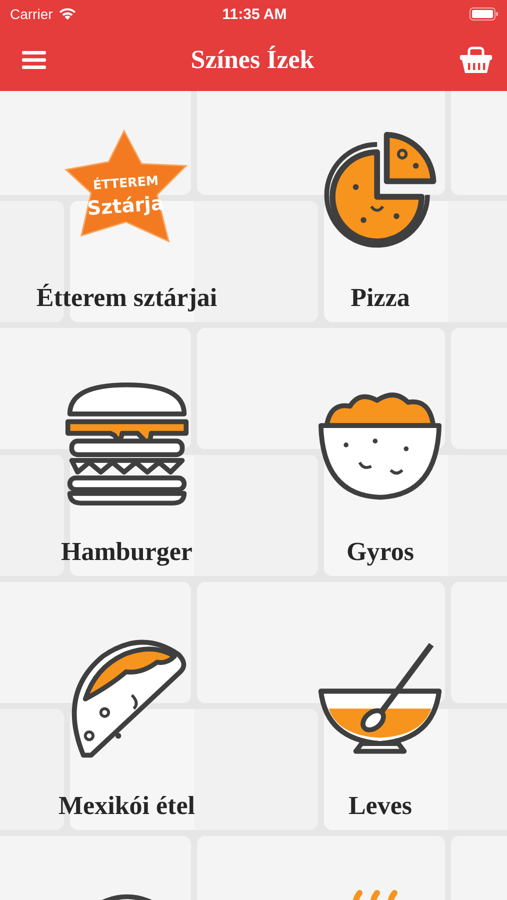 This screenshot has width=507, height=900. What do you see at coordinates (67, 14) in the screenshot?
I see `wifi-icon` at bounding box center [67, 14].